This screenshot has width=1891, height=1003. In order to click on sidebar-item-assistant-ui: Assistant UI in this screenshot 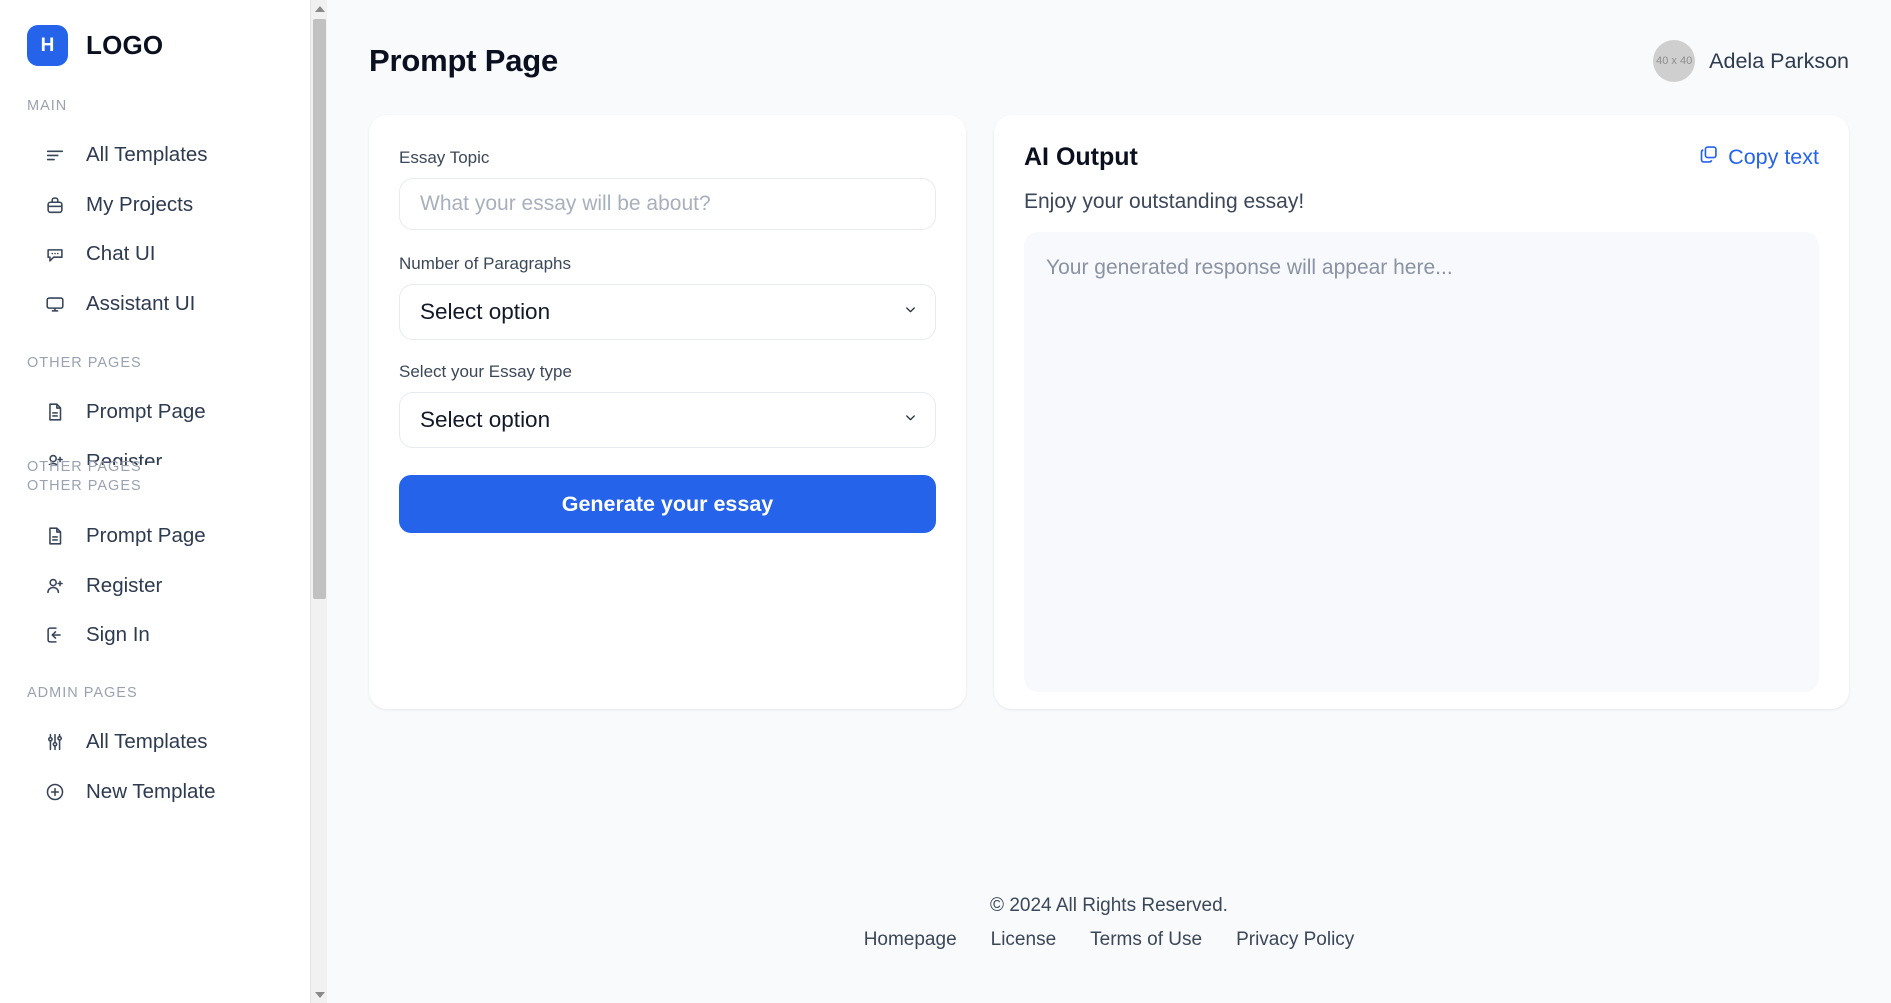, I will do `click(155, 304)`.